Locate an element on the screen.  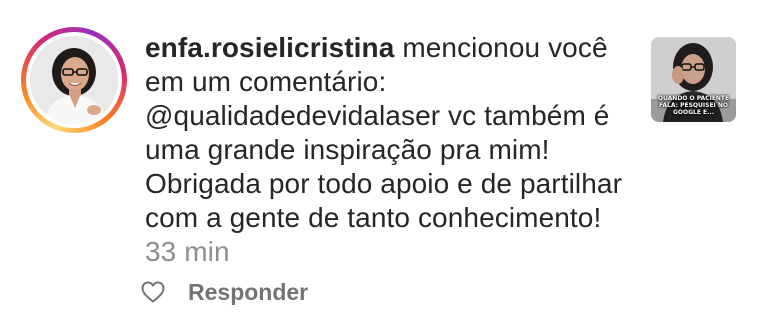
story-ring is located at coordinates (74, 80).